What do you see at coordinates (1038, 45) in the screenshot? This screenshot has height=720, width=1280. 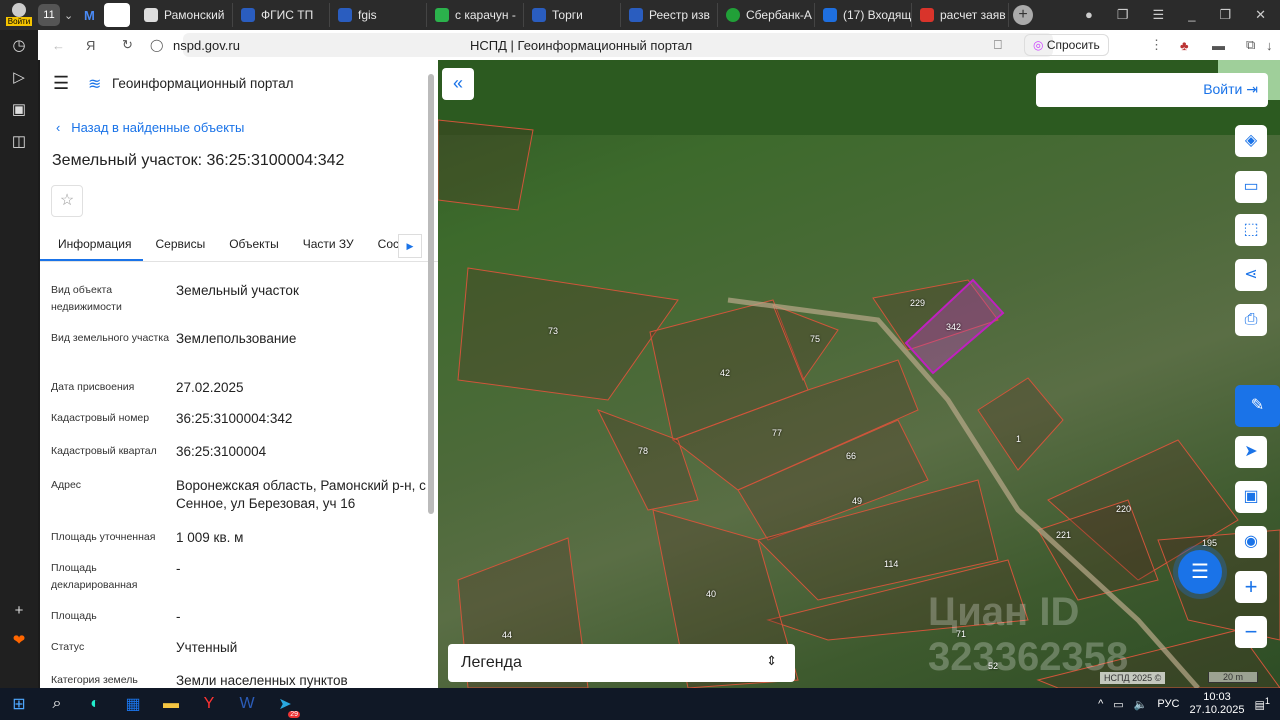 I see `ask-icon: ◎` at bounding box center [1038, 45].